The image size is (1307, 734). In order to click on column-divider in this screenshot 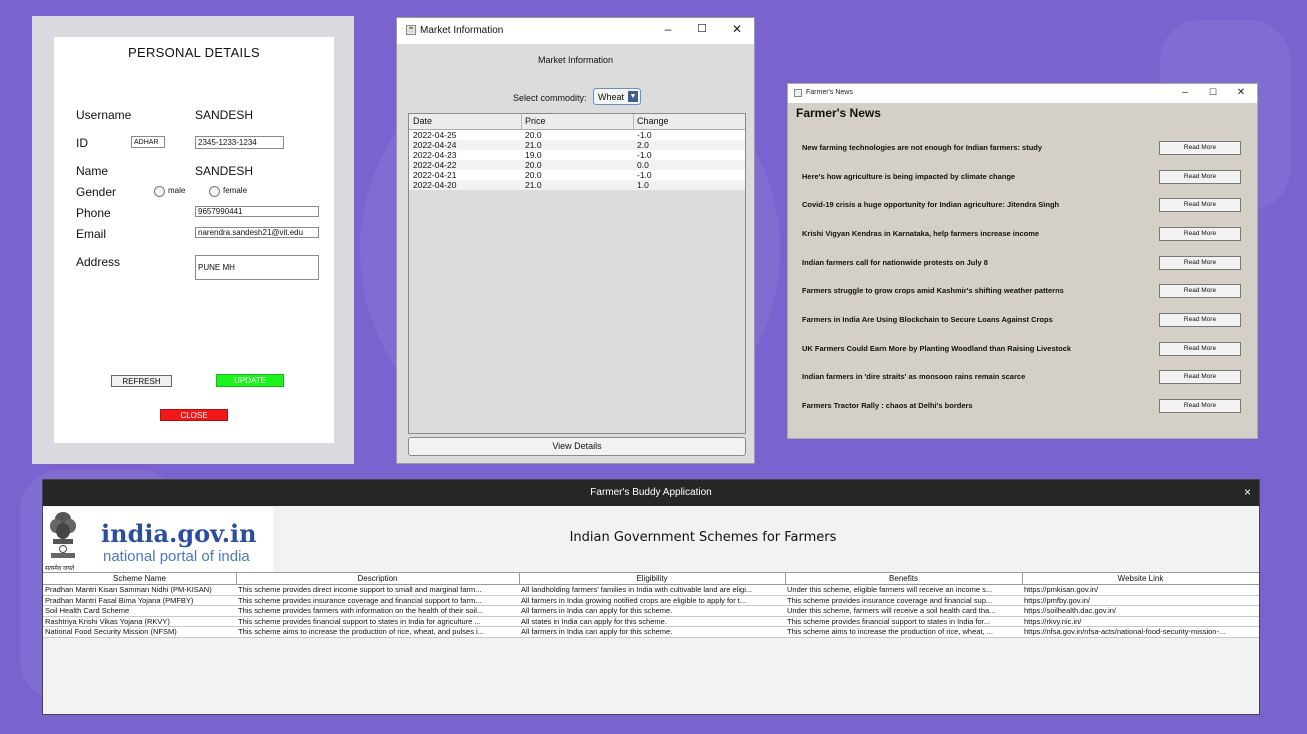, I will do `click(633, 121)`.